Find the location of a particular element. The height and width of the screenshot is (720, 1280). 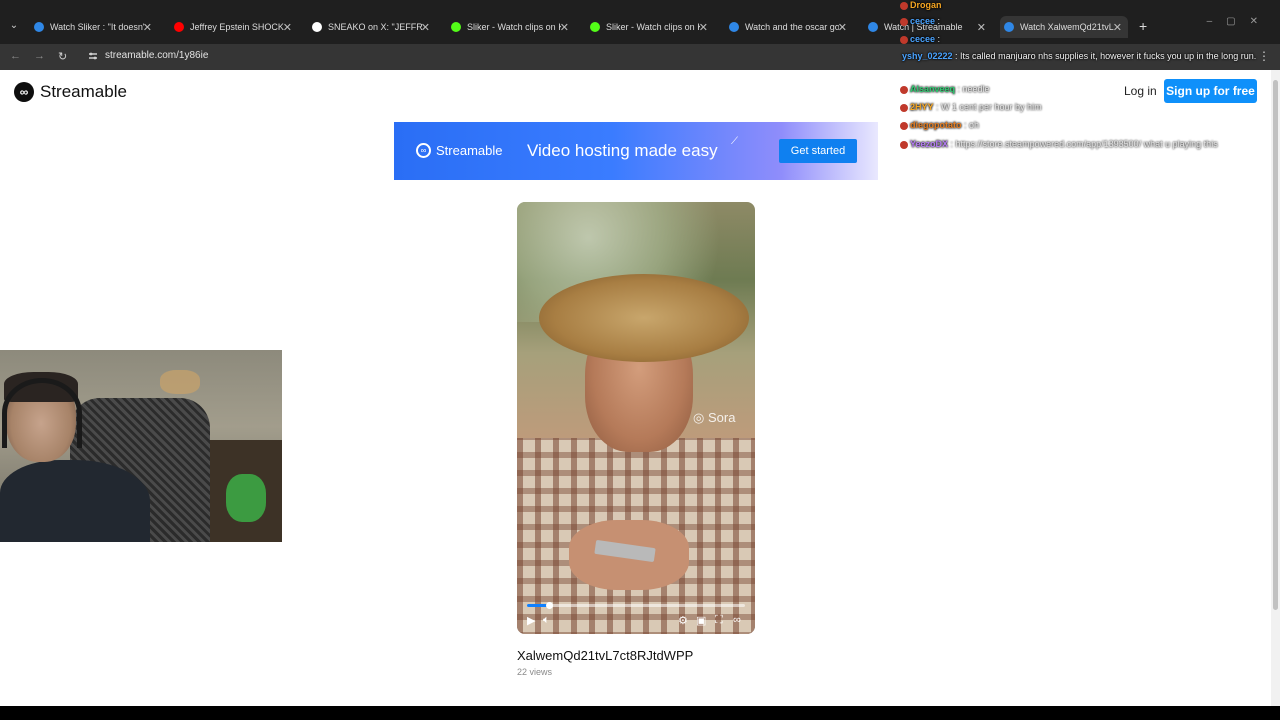

video-frame-hat is located at coordinates (644, 318).